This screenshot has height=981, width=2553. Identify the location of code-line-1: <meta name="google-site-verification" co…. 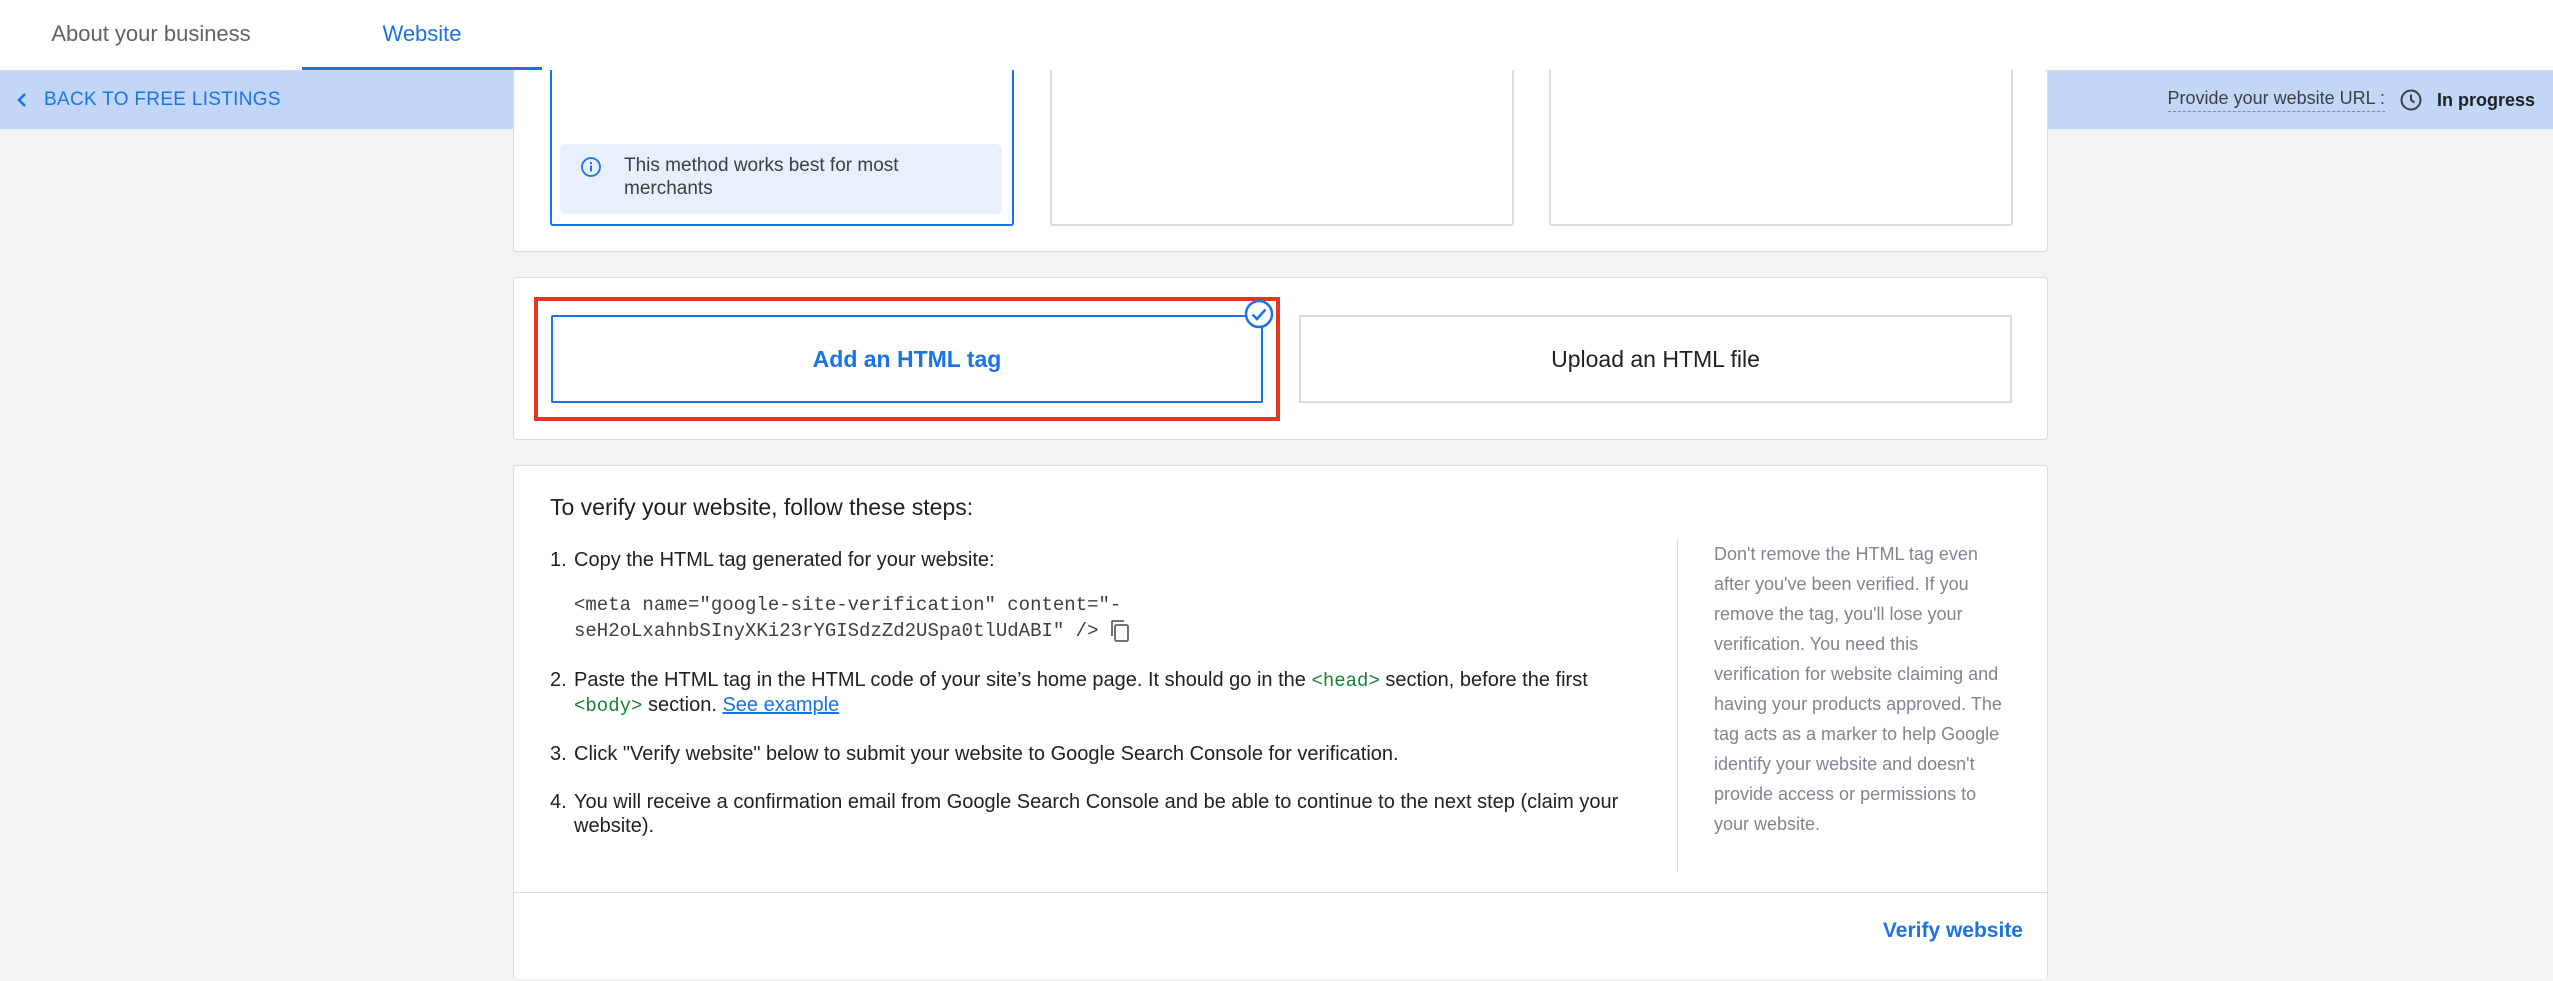
(848, 605).